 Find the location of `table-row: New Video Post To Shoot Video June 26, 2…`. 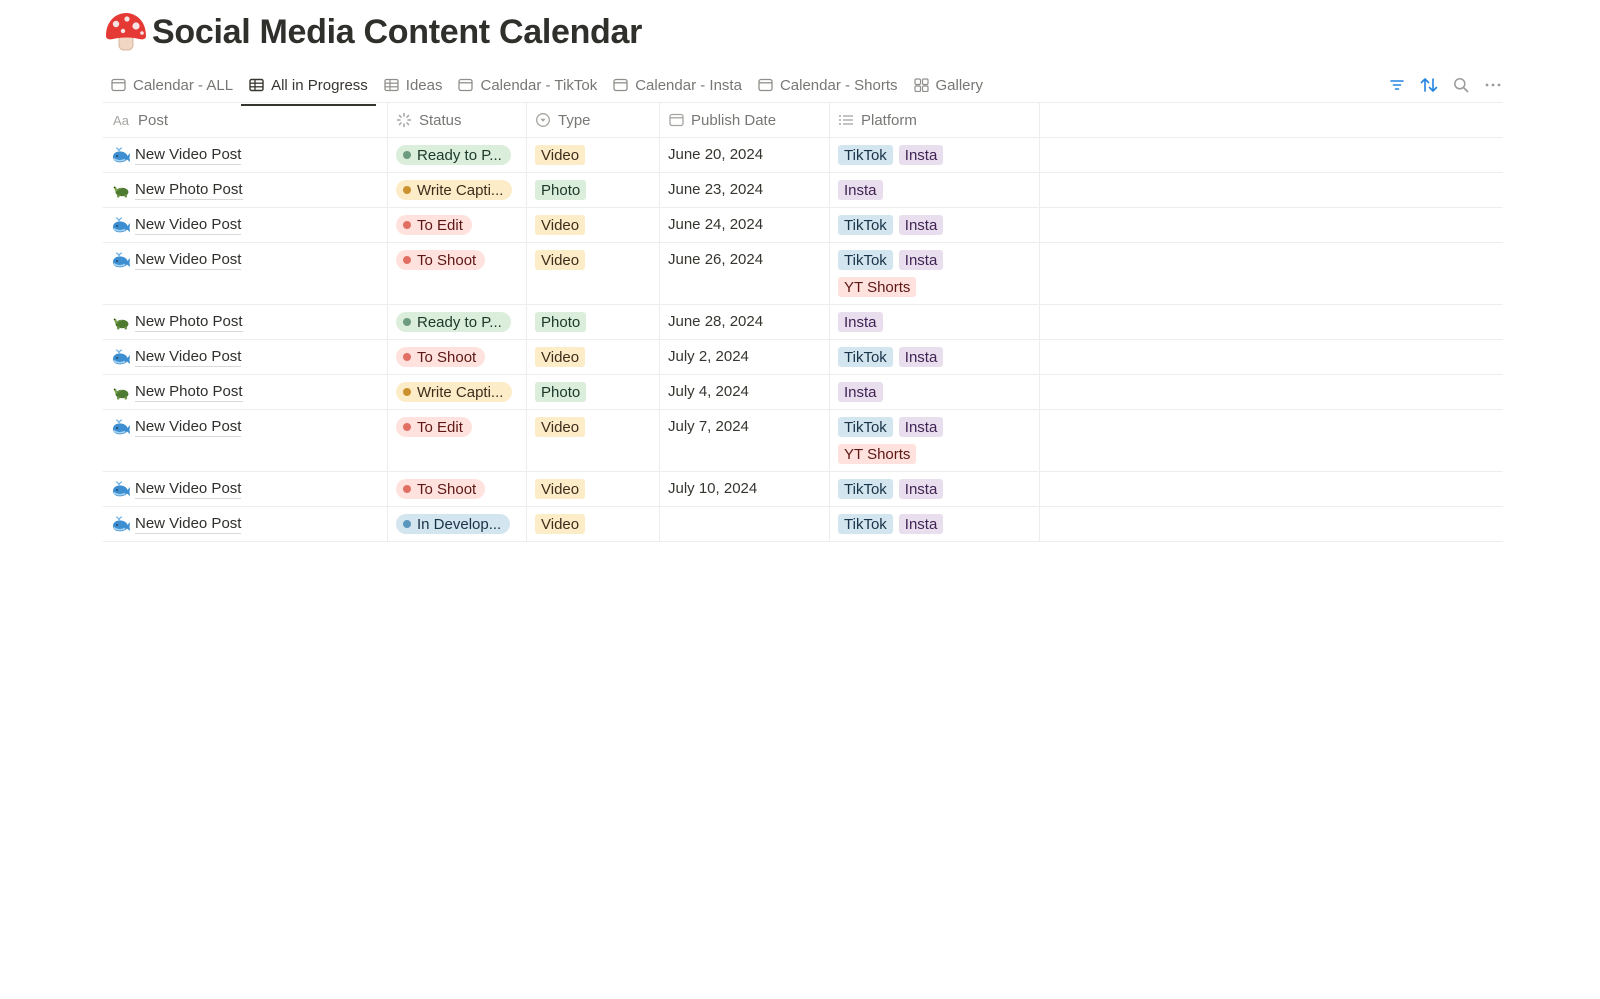

table-row: New Video Post To Shoot Video June 26, 2… is located at coordinates (803, 274).